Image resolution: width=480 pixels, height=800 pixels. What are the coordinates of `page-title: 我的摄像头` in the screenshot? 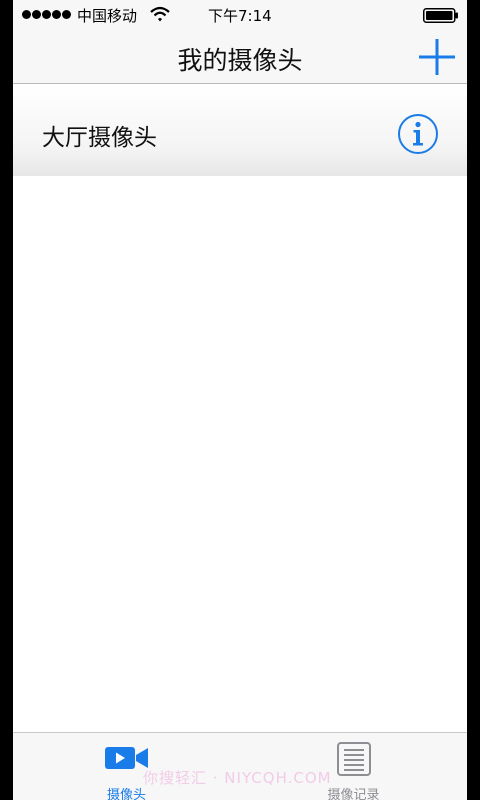 It's located at (240, 60).